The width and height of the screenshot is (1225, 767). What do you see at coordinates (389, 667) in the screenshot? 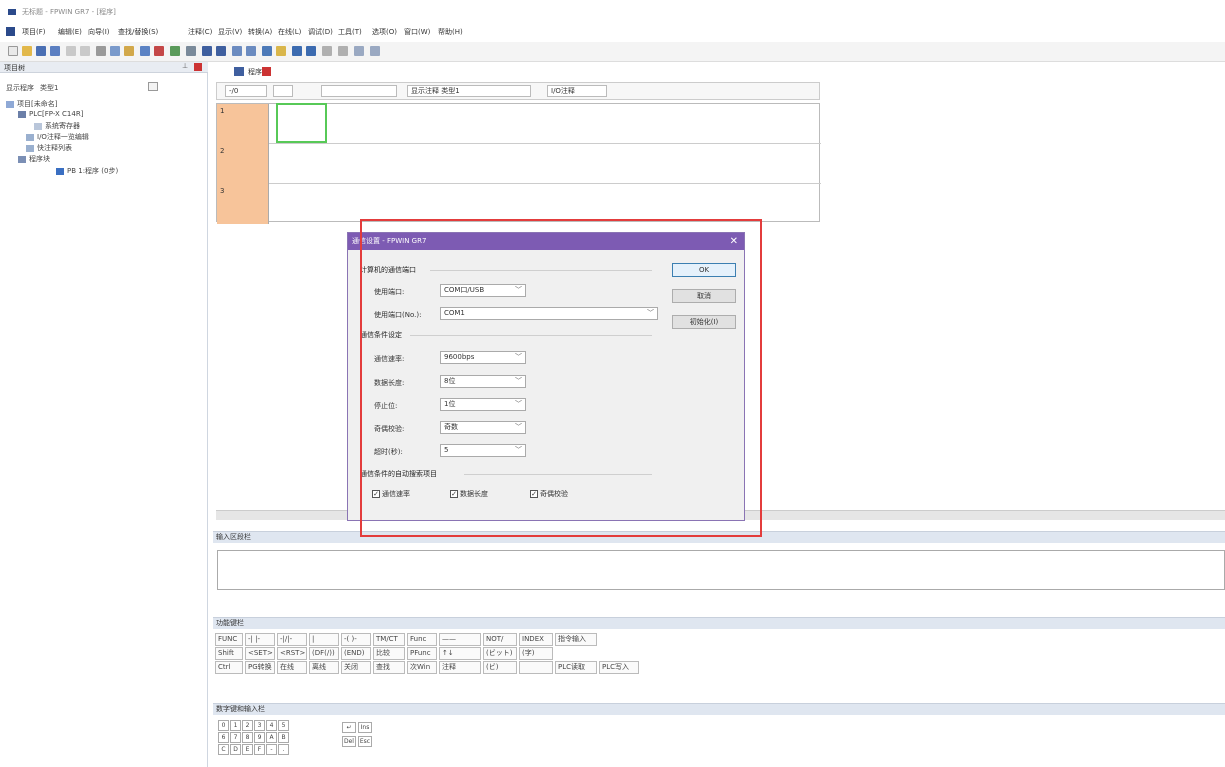
I see `fk-find: 查找` at bounding box center [389, 667].